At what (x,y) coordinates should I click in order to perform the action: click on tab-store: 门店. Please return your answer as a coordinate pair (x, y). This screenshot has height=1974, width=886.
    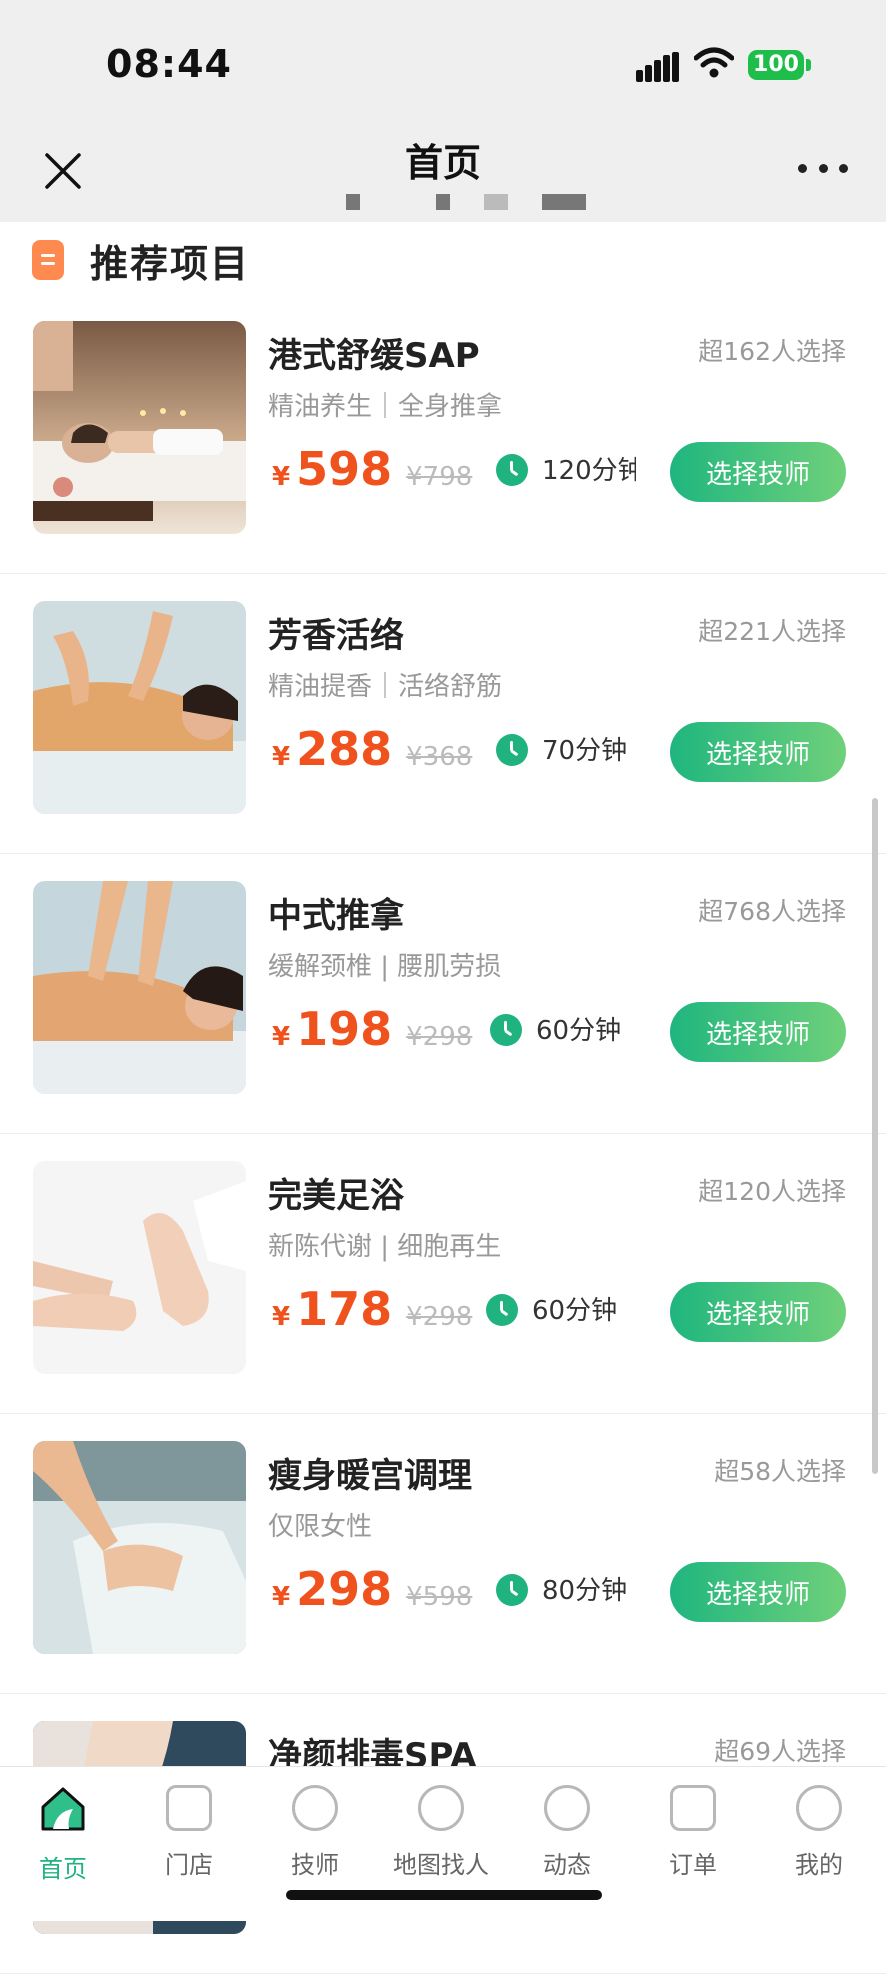
    Looking at the image, I should click on (189, 1832).